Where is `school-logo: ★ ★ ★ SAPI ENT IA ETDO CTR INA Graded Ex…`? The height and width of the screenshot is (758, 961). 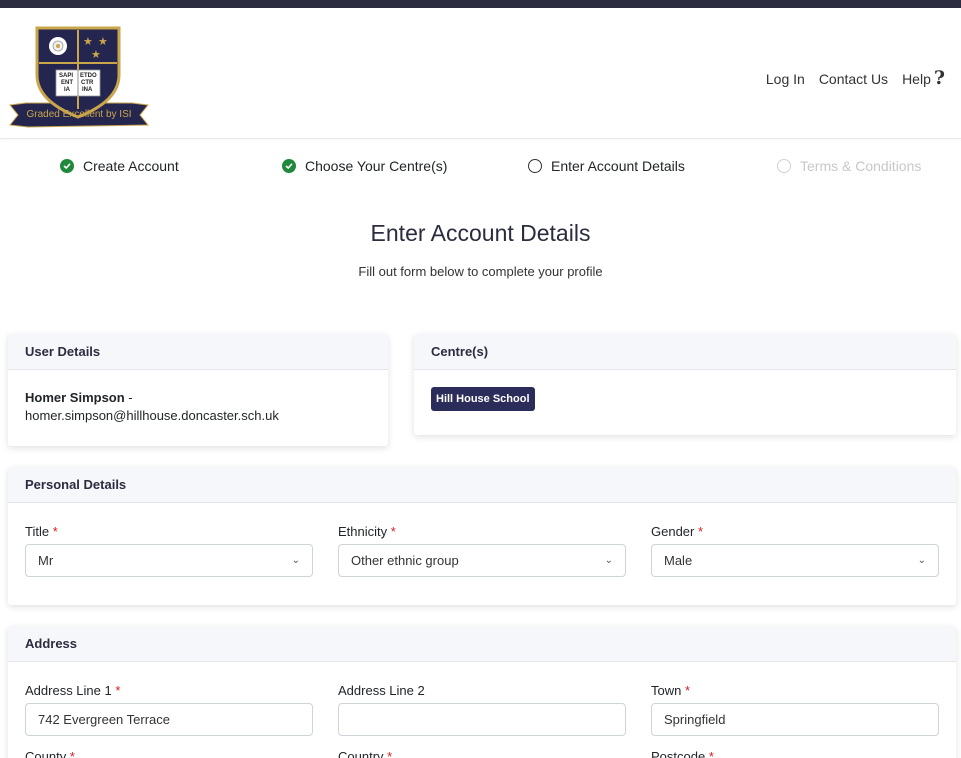 school-logo: ★ ★ ★ SAPI ENT IA ETDO CTR INA Graded Ex… is located at coordinates (79, 78).